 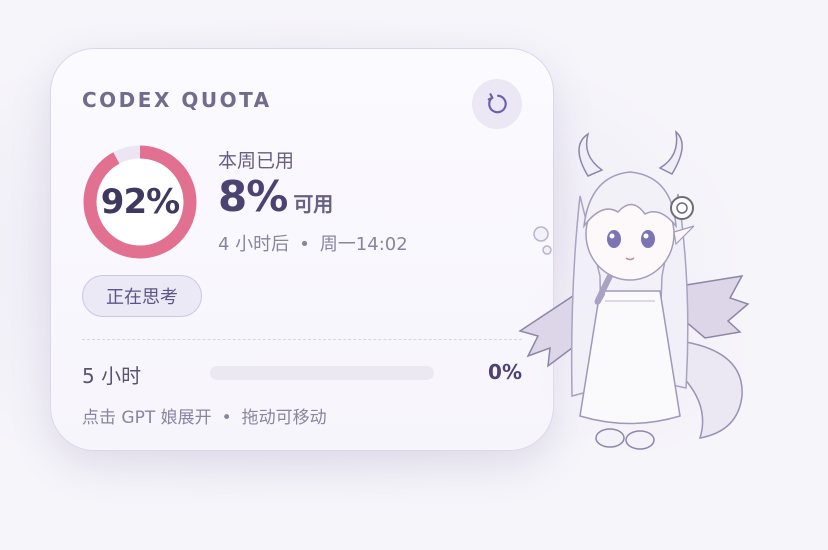 I want to click on footer-click-hint: 点击 GPT 娘展开, so click(x=147, y=418).